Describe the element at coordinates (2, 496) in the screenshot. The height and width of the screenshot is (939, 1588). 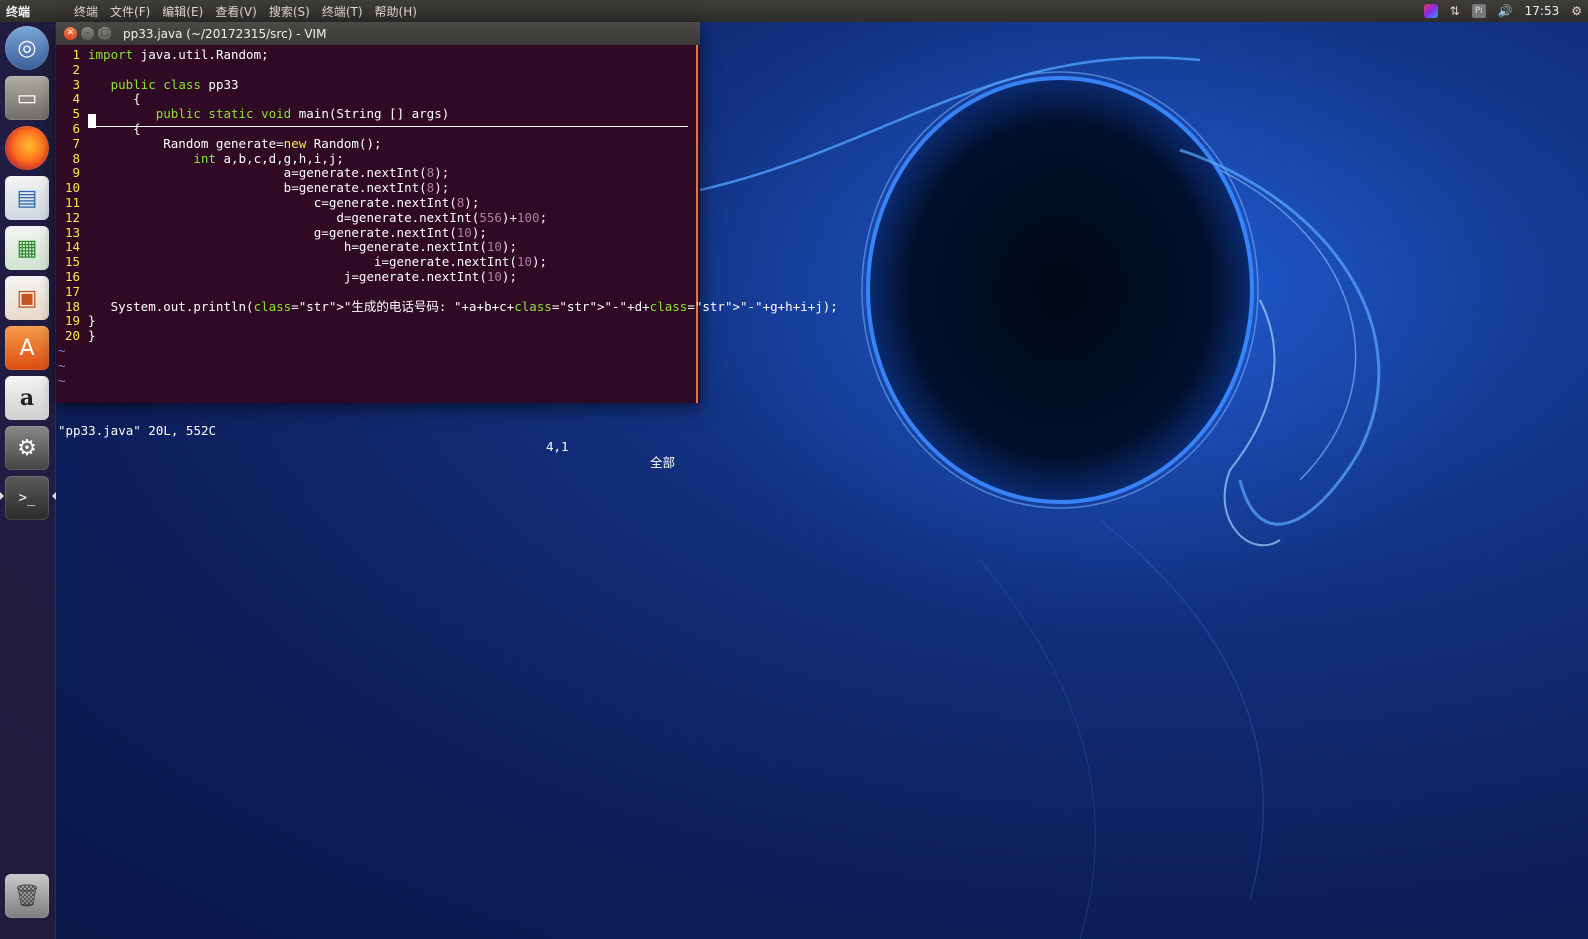
I see `active-indicator-left` at that location.